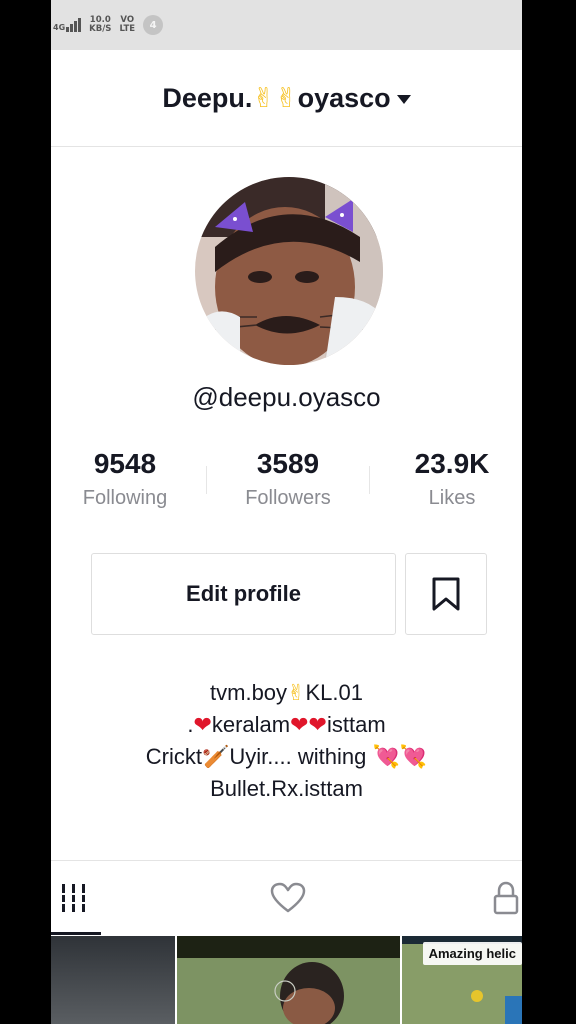  What do you see at coordinates (462, 980) in the screenshot?
I see `video-thumbnail: Amazing helic` at bounding box center [462, 980].